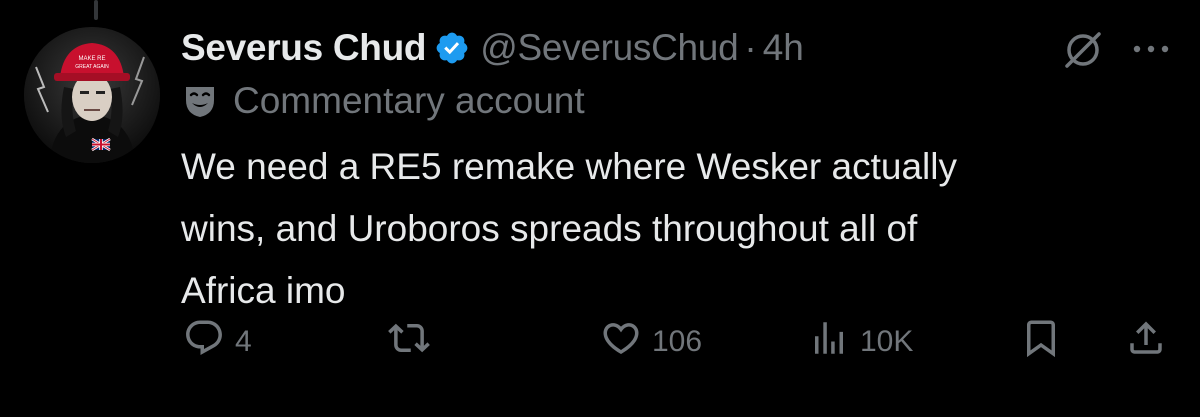  I want to click on views-count: 10K, so click(887, 341).